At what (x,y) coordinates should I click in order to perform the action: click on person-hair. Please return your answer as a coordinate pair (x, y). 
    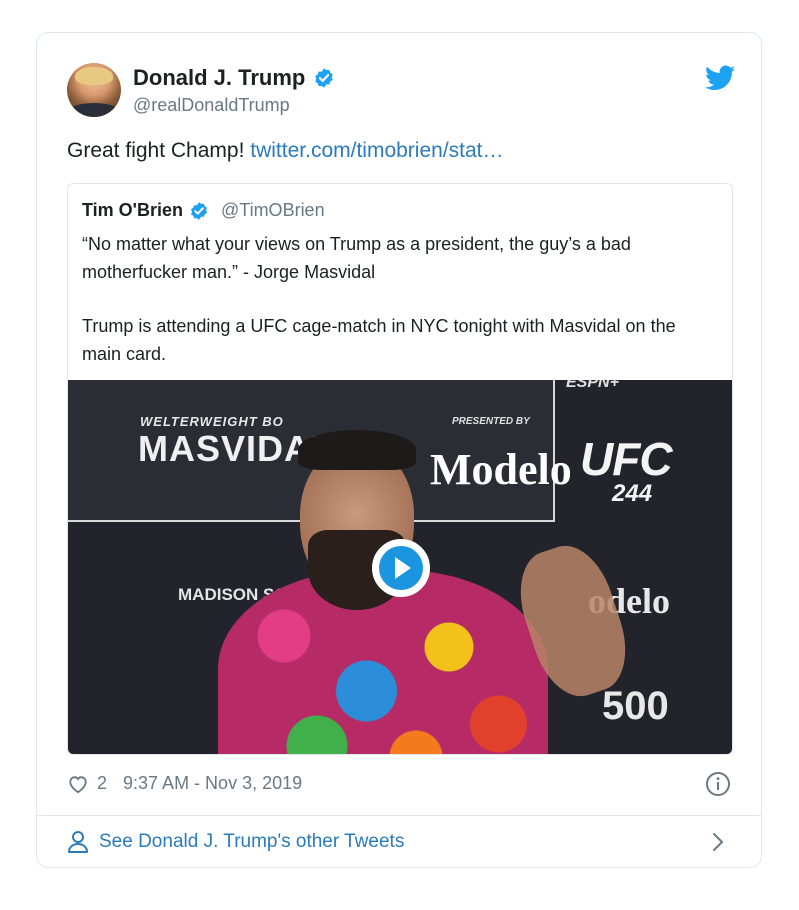
    Looking at the image, I should click on (357, 450).